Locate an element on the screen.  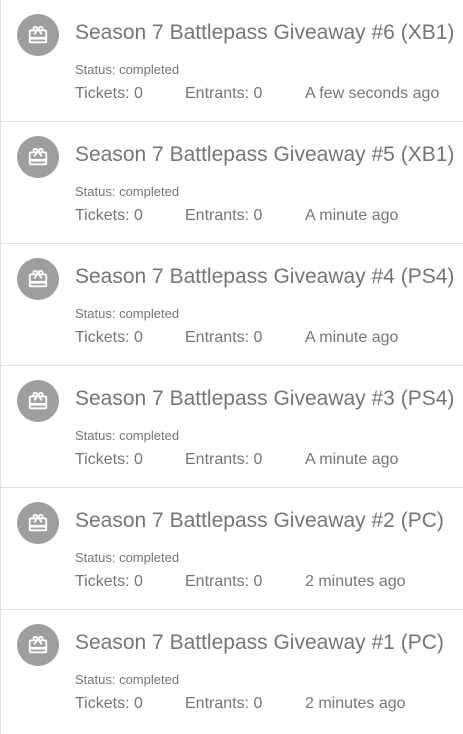
giveaway-title: Season 7 Battlepass Giveaway #4 (PS4) is located at coordinates (264, 277).